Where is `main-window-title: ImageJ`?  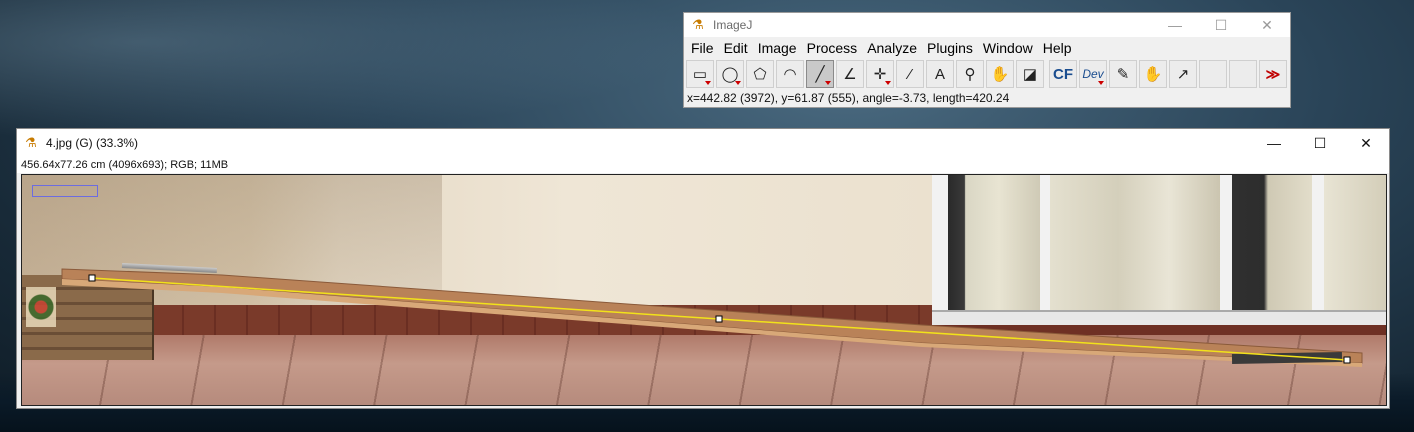 main-window-title: ImageJ is located at coordinates (733, 25).